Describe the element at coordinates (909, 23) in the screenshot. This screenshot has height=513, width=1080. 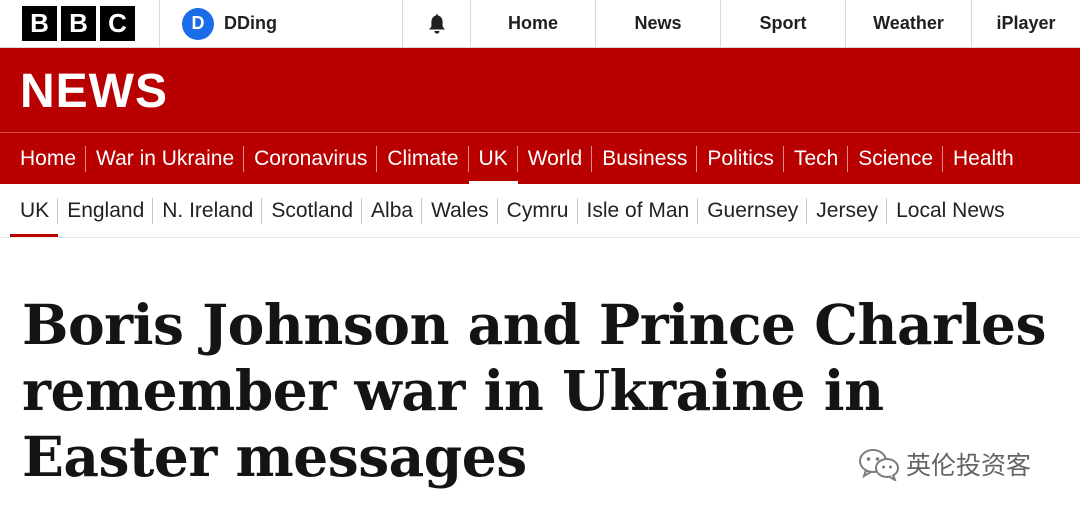
I see `topnav-weather: Weather` at that location.